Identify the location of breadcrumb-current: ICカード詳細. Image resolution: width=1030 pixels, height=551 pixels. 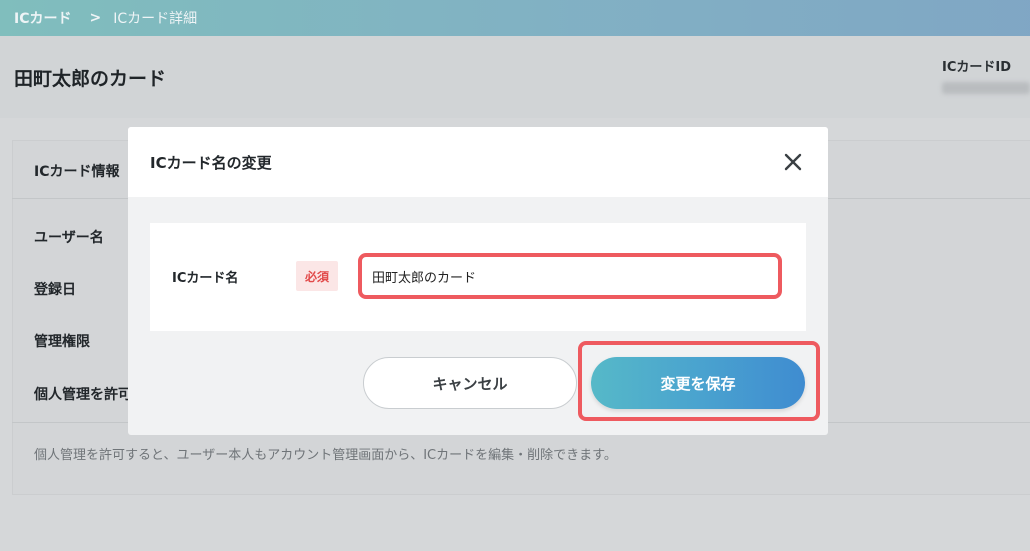
(155, 19).